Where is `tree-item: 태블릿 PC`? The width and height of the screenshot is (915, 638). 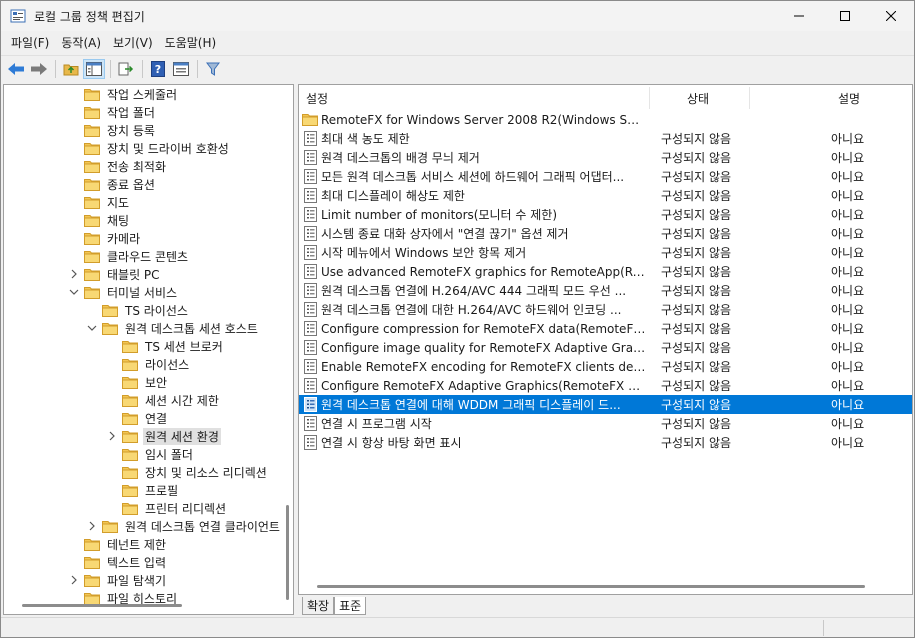
tree-item: 태블릿 PC is located at coordinates (115, 274).